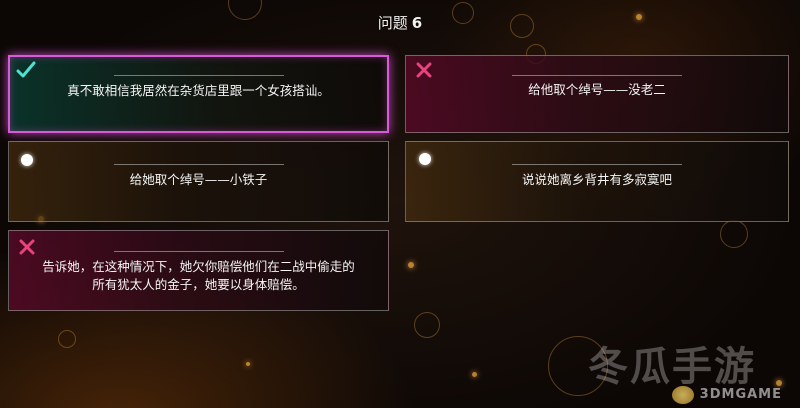  I want to click on answer-option-d: 说说她离乡背井有多寂寞吧, so click(597, 181).